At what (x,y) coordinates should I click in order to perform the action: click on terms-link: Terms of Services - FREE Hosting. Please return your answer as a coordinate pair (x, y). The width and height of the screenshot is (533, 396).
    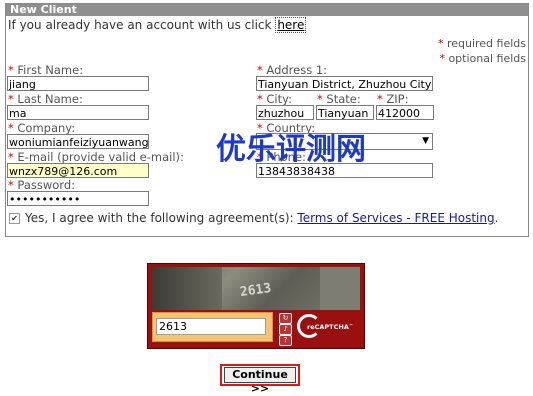
    Looking at the image, I should click on (395, 218).